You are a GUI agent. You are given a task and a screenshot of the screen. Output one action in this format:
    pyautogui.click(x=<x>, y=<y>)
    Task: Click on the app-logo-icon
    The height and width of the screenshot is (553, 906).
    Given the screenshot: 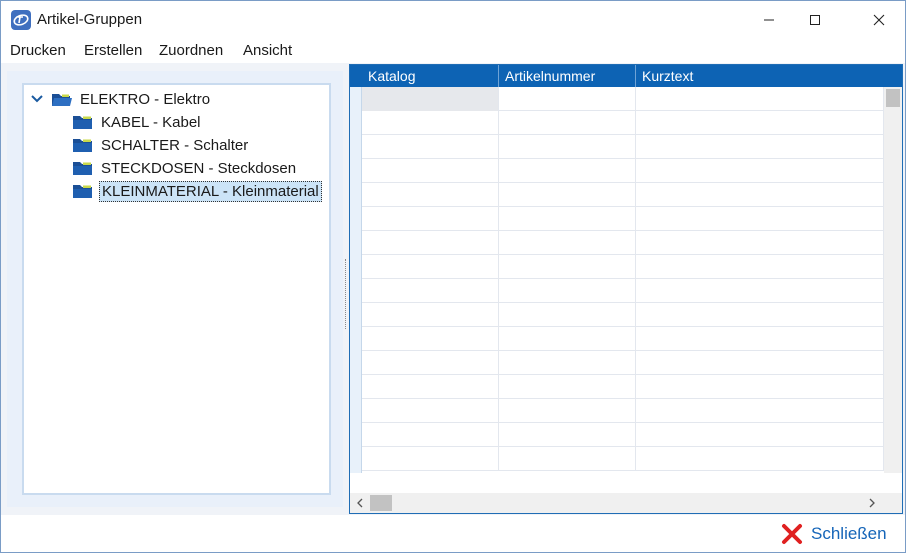 What is the action you would take?
    pyautogui.click(x=21, y=20)
    